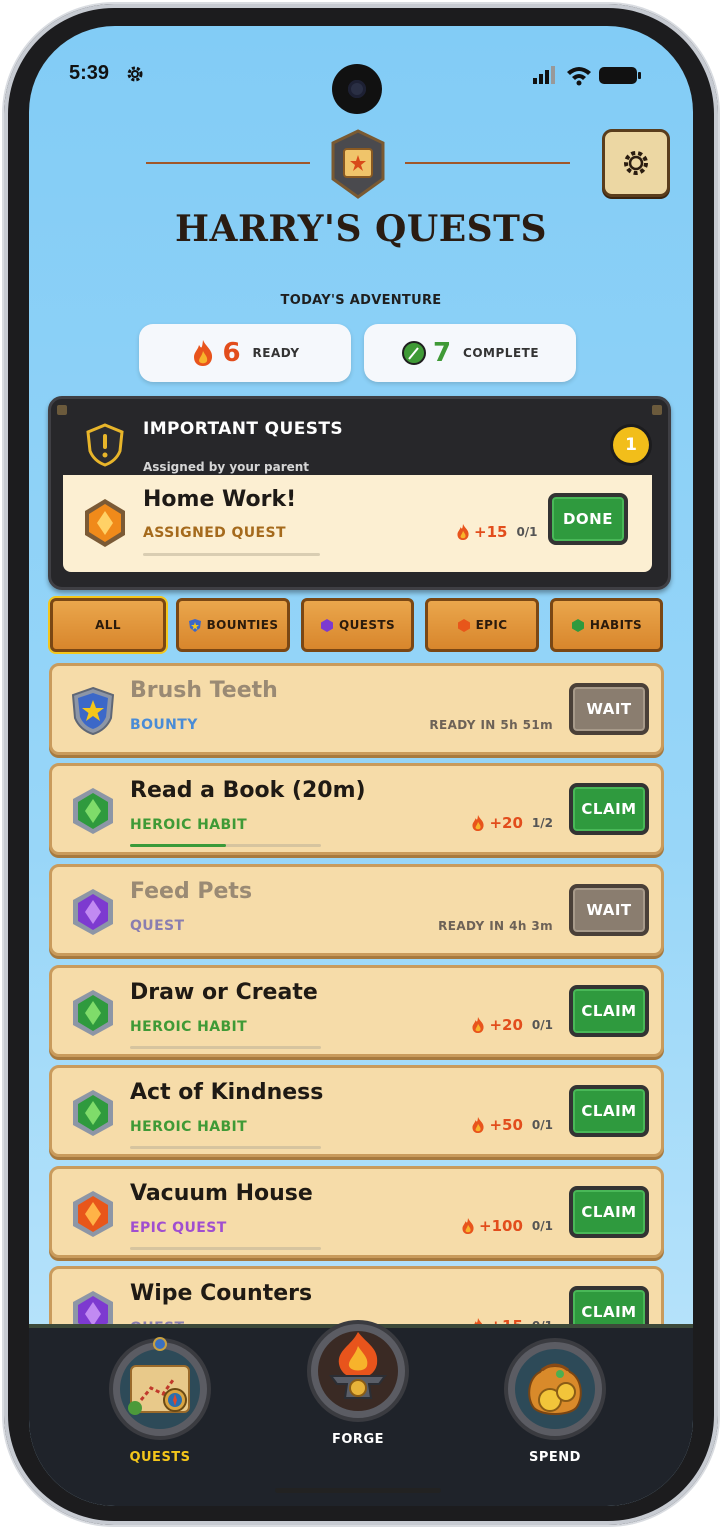  What do you see at coordinates (248, 790) in the screenshot?
I see `quest-name: Read a Book (20m)` at bounding box center [248, 790].